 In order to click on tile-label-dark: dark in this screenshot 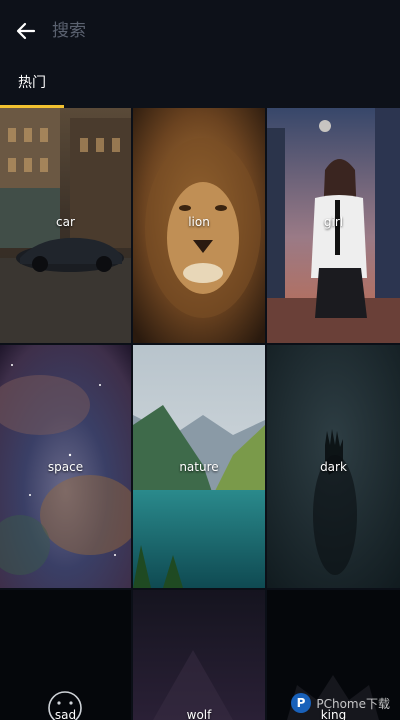, I will do `click(333, 467)`.